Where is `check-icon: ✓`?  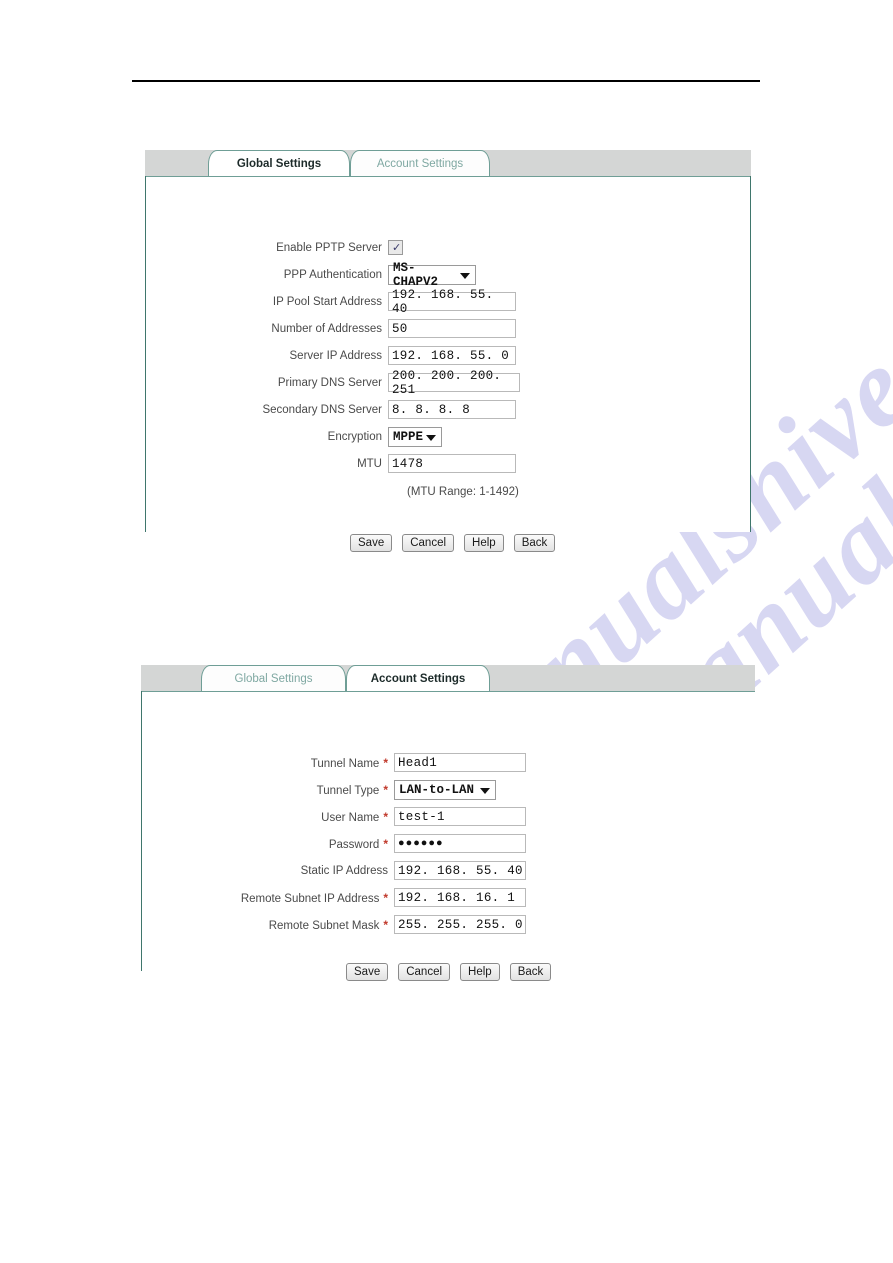
check-icon: ✓ is located at coordinates (397, 248).